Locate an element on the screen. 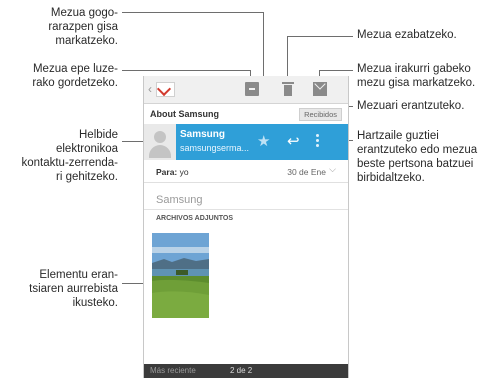 The image size is (494, 378). avatar is located at coordinates (160, 142).